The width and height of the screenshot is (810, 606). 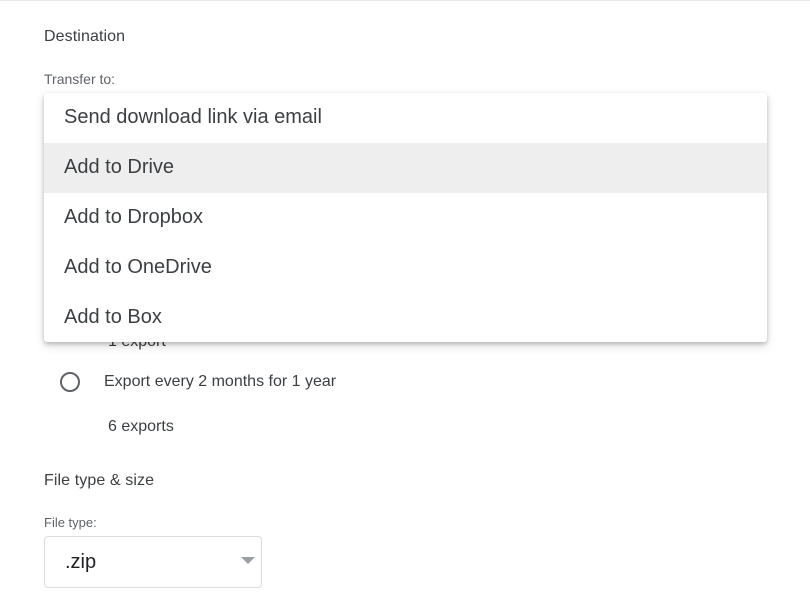 I want to click on transfer-to-label: Transfer to:, so click(x=80, y=79).